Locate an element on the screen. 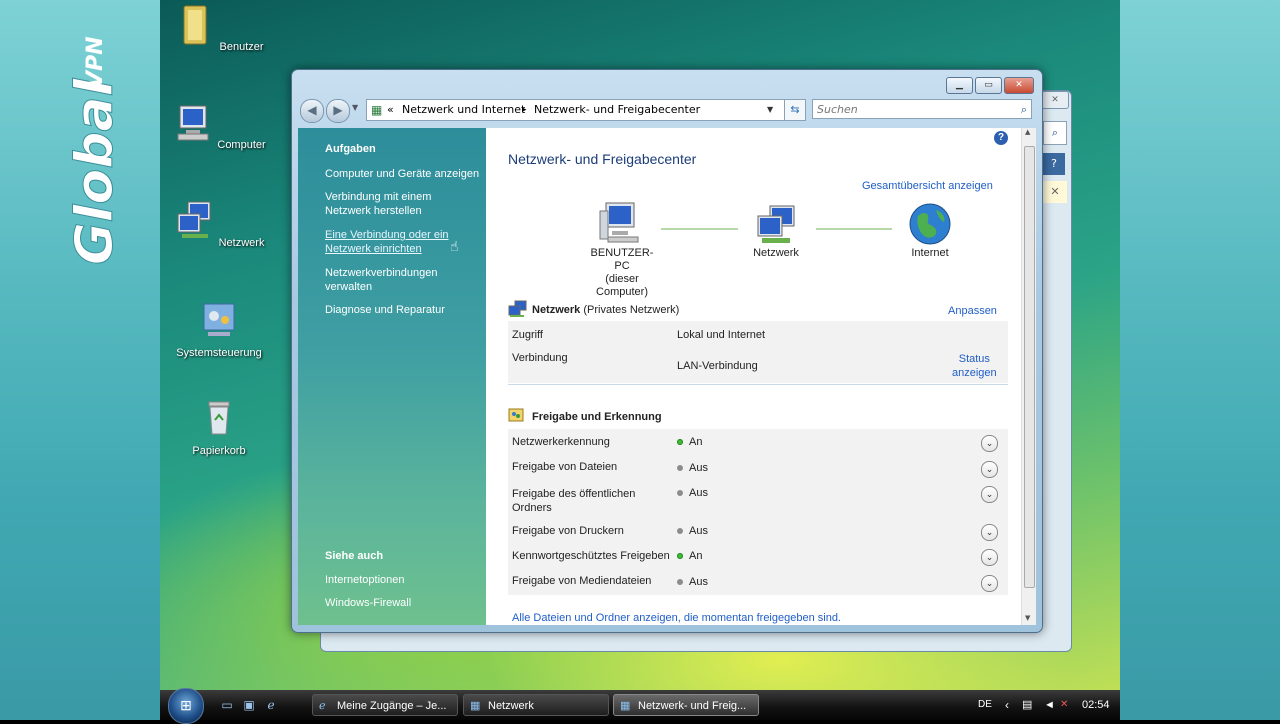 The width and height of the screenshot is (1280, 724). customize-link: Anpassen is located at coordinates (972, 311).